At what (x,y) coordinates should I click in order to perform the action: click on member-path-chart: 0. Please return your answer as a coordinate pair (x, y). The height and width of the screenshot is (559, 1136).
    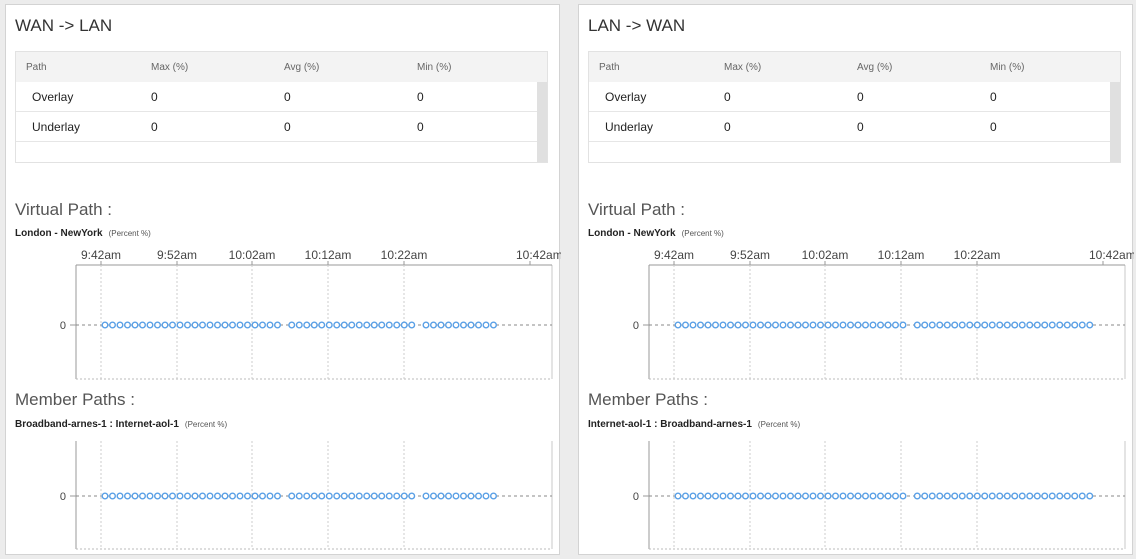
    Looking at the image, I should click on (306, 495).